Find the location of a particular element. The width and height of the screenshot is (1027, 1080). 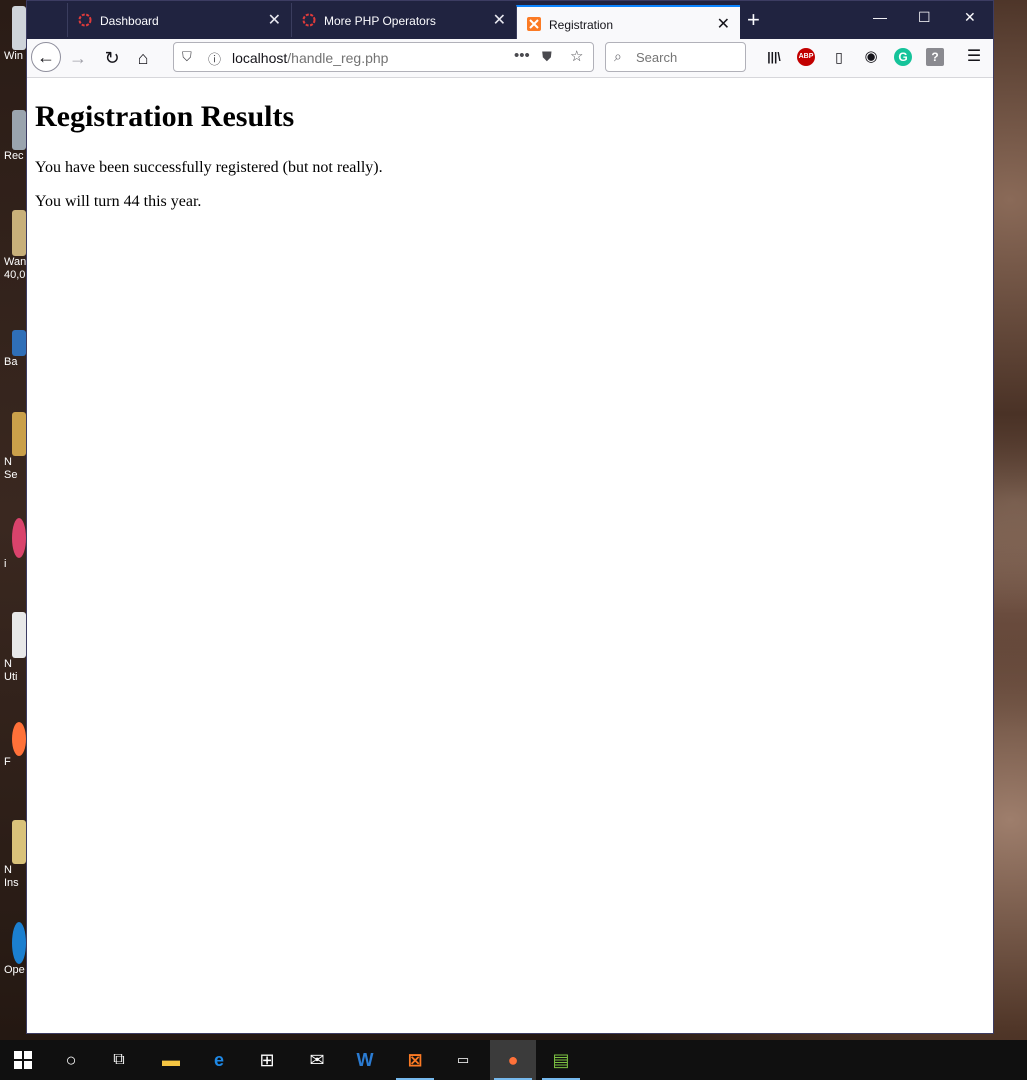

desktop-icon-nse: N Se is located at coordinates (13, 447).